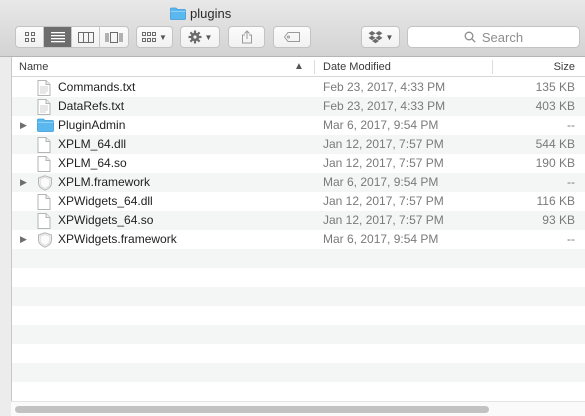 This screenshot has height=416, width=585. What do you see at coordinates (555, 201) in the screenshot?
I see `file-size: 116 KB` at bounding box center [555, 201].